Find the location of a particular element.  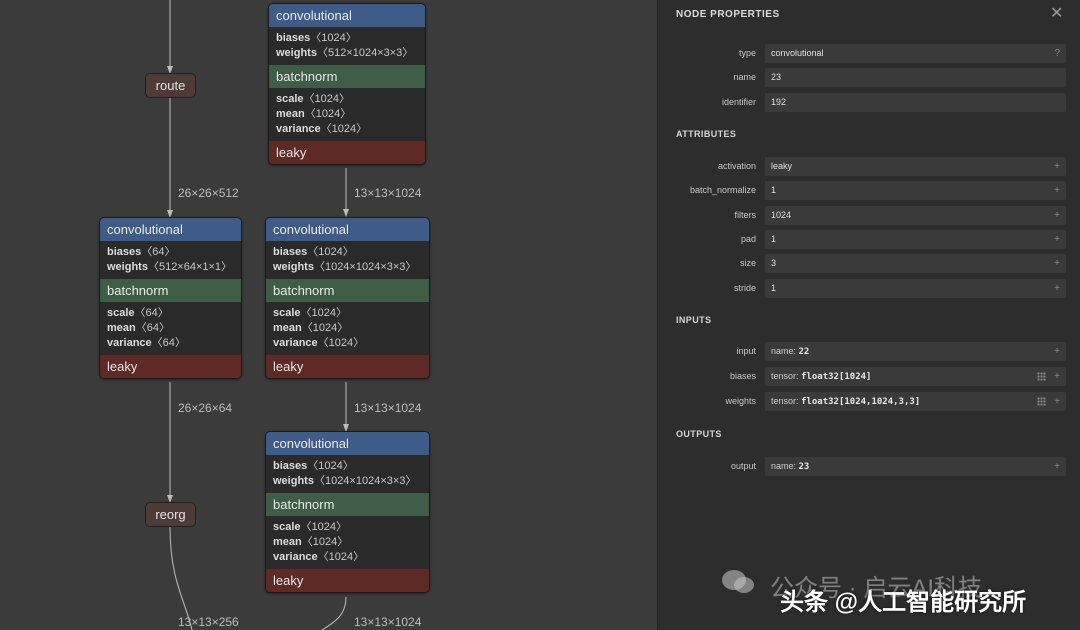

prop-value-text: convolutional is located at coordinates (797, 53).